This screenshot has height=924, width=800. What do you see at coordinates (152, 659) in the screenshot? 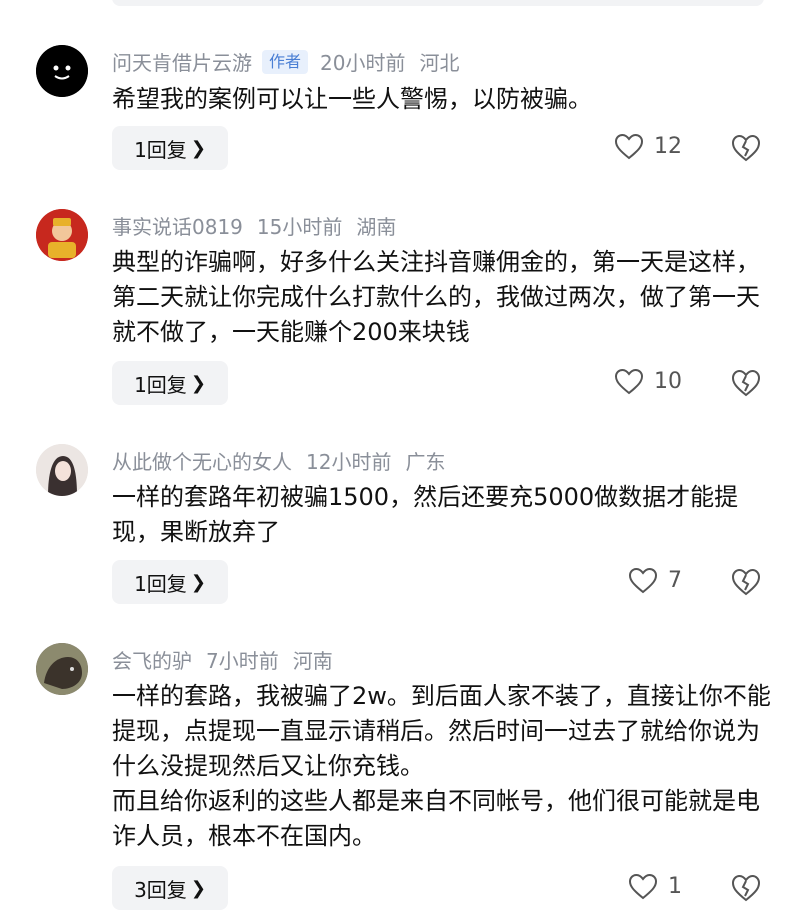
I see `username: 会飞的驴` at bounding box center [152, 659].